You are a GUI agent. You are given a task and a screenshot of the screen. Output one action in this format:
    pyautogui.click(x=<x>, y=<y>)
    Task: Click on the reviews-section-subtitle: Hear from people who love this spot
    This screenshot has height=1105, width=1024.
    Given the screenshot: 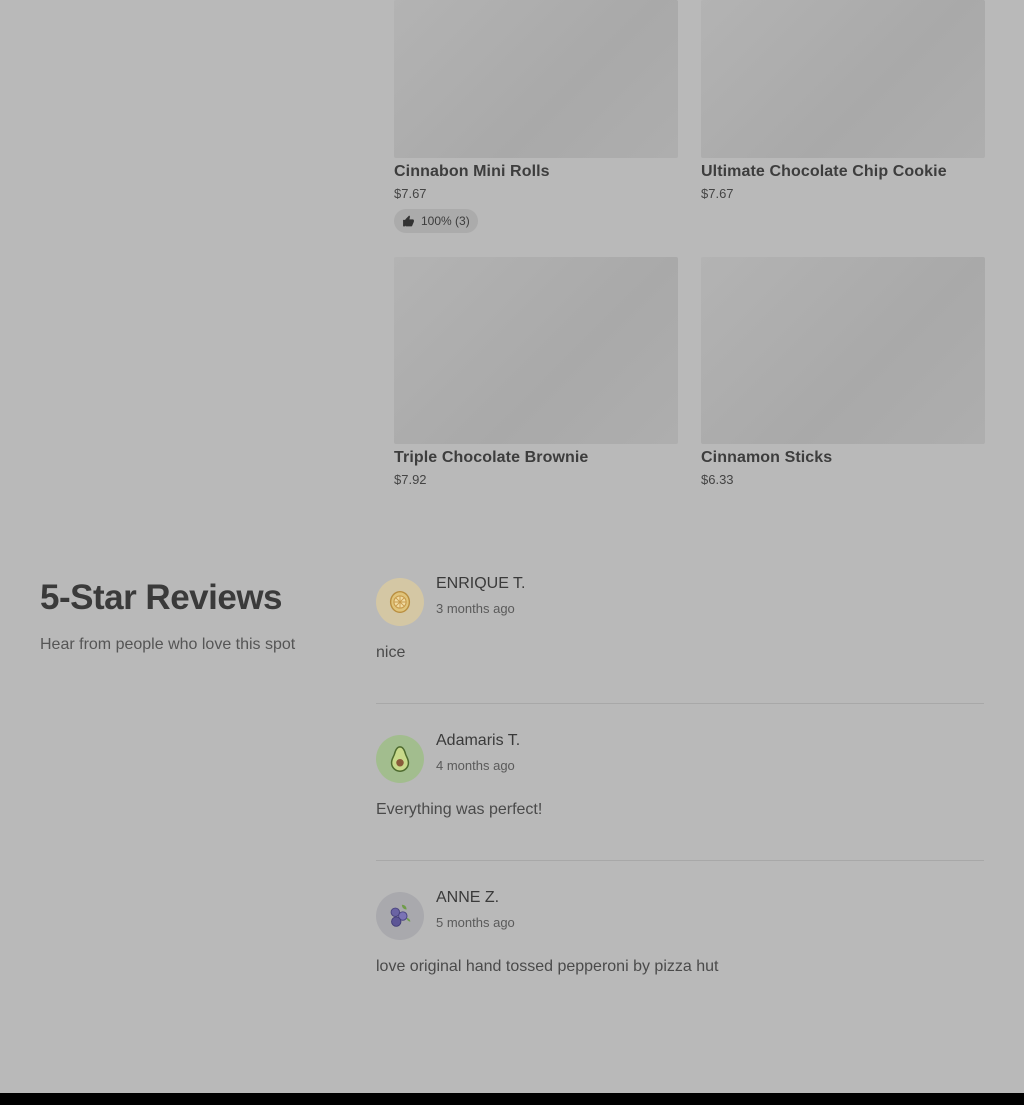 What is the action you would take?
    pyautogui.click(x=168, y=644)
    